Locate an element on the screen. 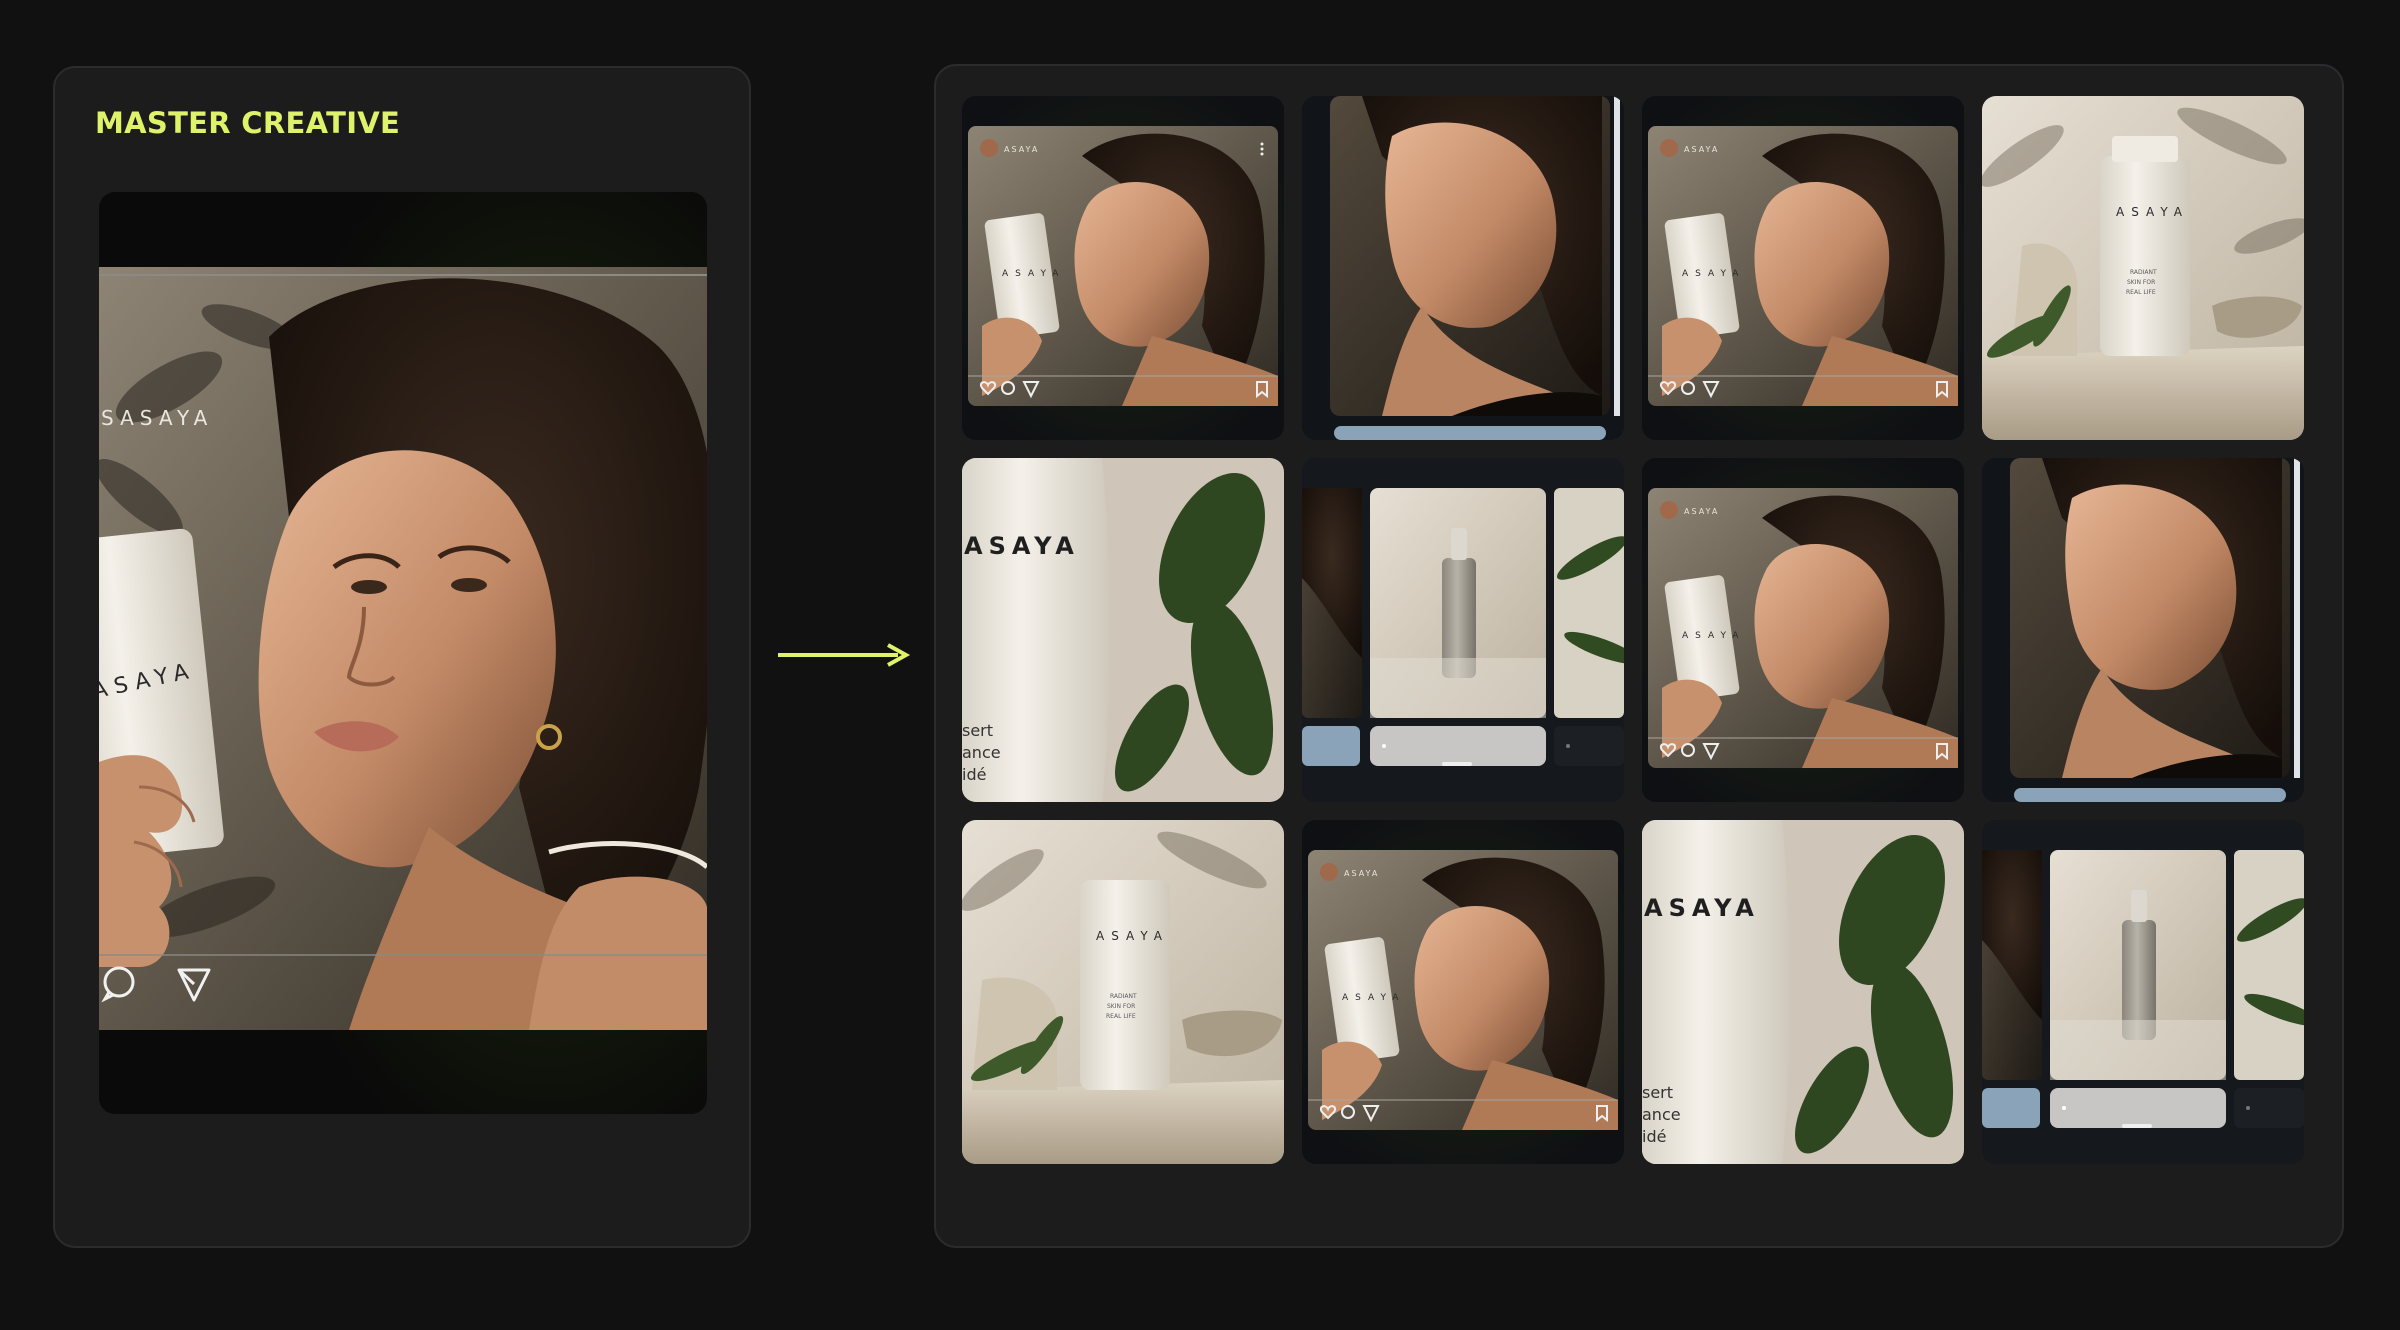 The image size is (2400, 1330). svg-text: SASAYA is located at coordinates (157, 418).